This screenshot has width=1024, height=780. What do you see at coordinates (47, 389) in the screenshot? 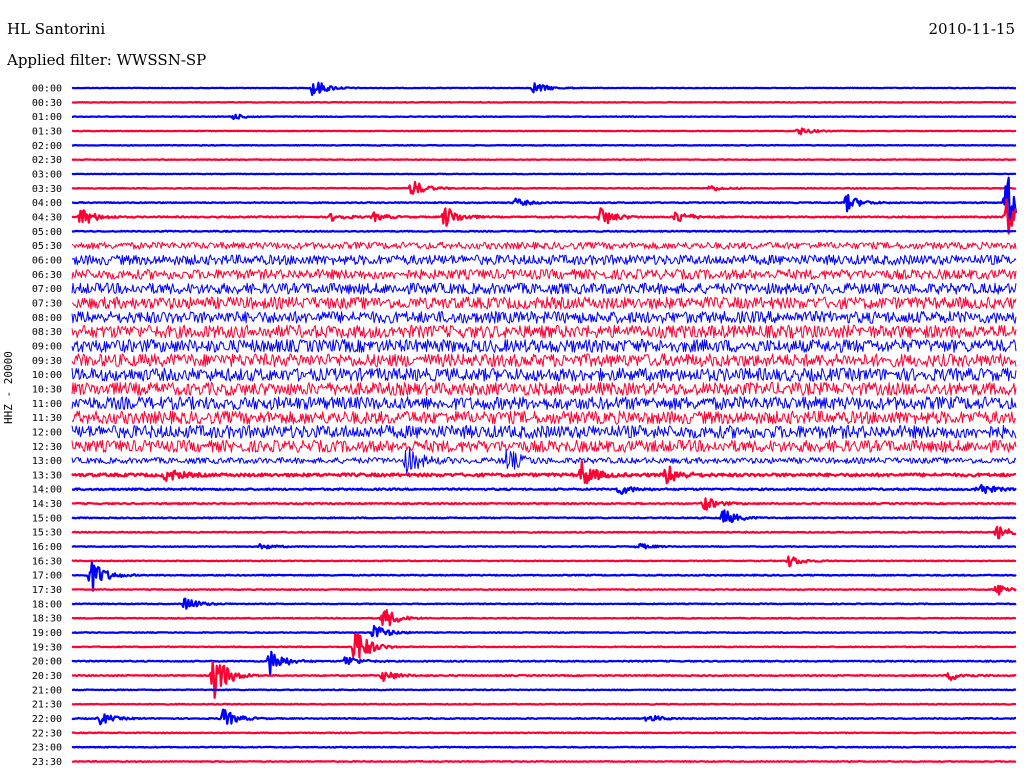
I see `time-label: 10:30` at bounding box center [47, 389].